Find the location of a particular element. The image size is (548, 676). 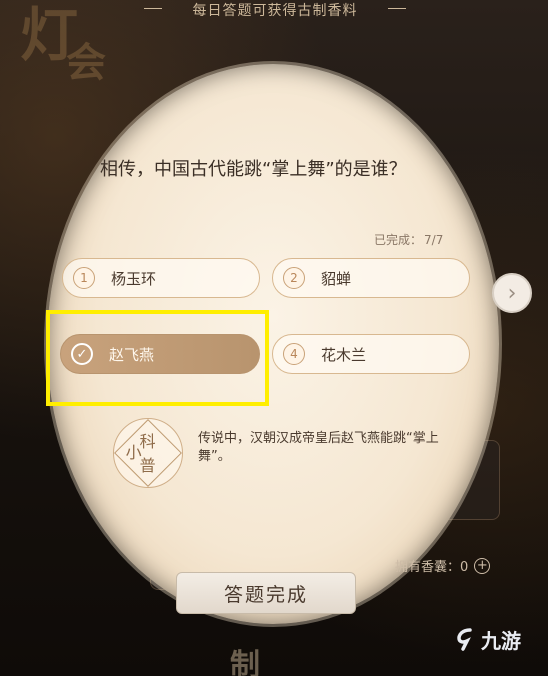

progress-value: 7/7 is located at coordinates (434, 240).